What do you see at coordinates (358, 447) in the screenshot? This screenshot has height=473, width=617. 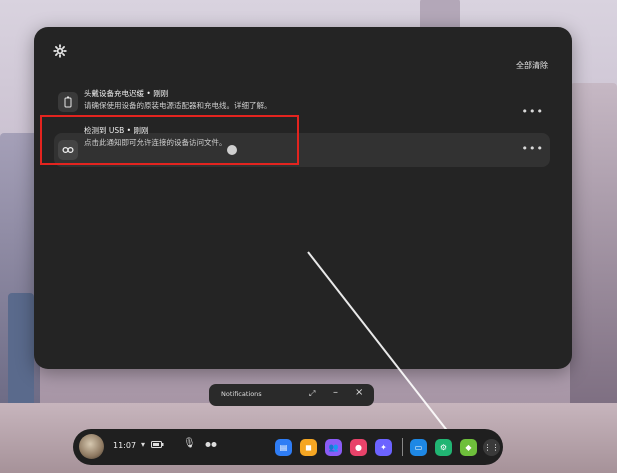 I see `camera-app-icon: ●` at bounding box center [358, 447].